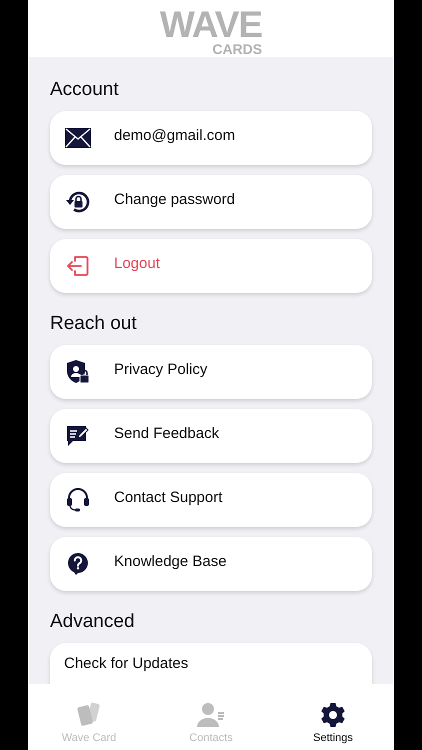 The image size is (422, 750). Describe the element at coordinates (78, 138) in the screenshot. I see `envelope-icon` at that location.